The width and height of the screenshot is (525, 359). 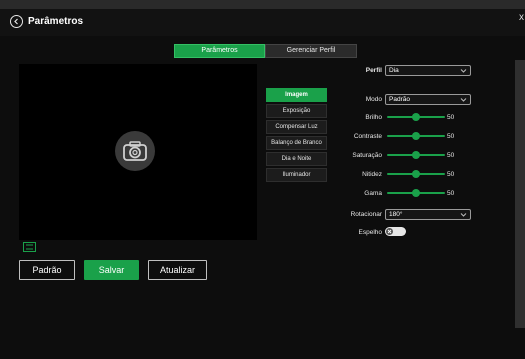 What do you see at coordinates (296, 95) in the screenshot?
I see `menu-item-imagem: Imagem` at bounding box center [296, 95].